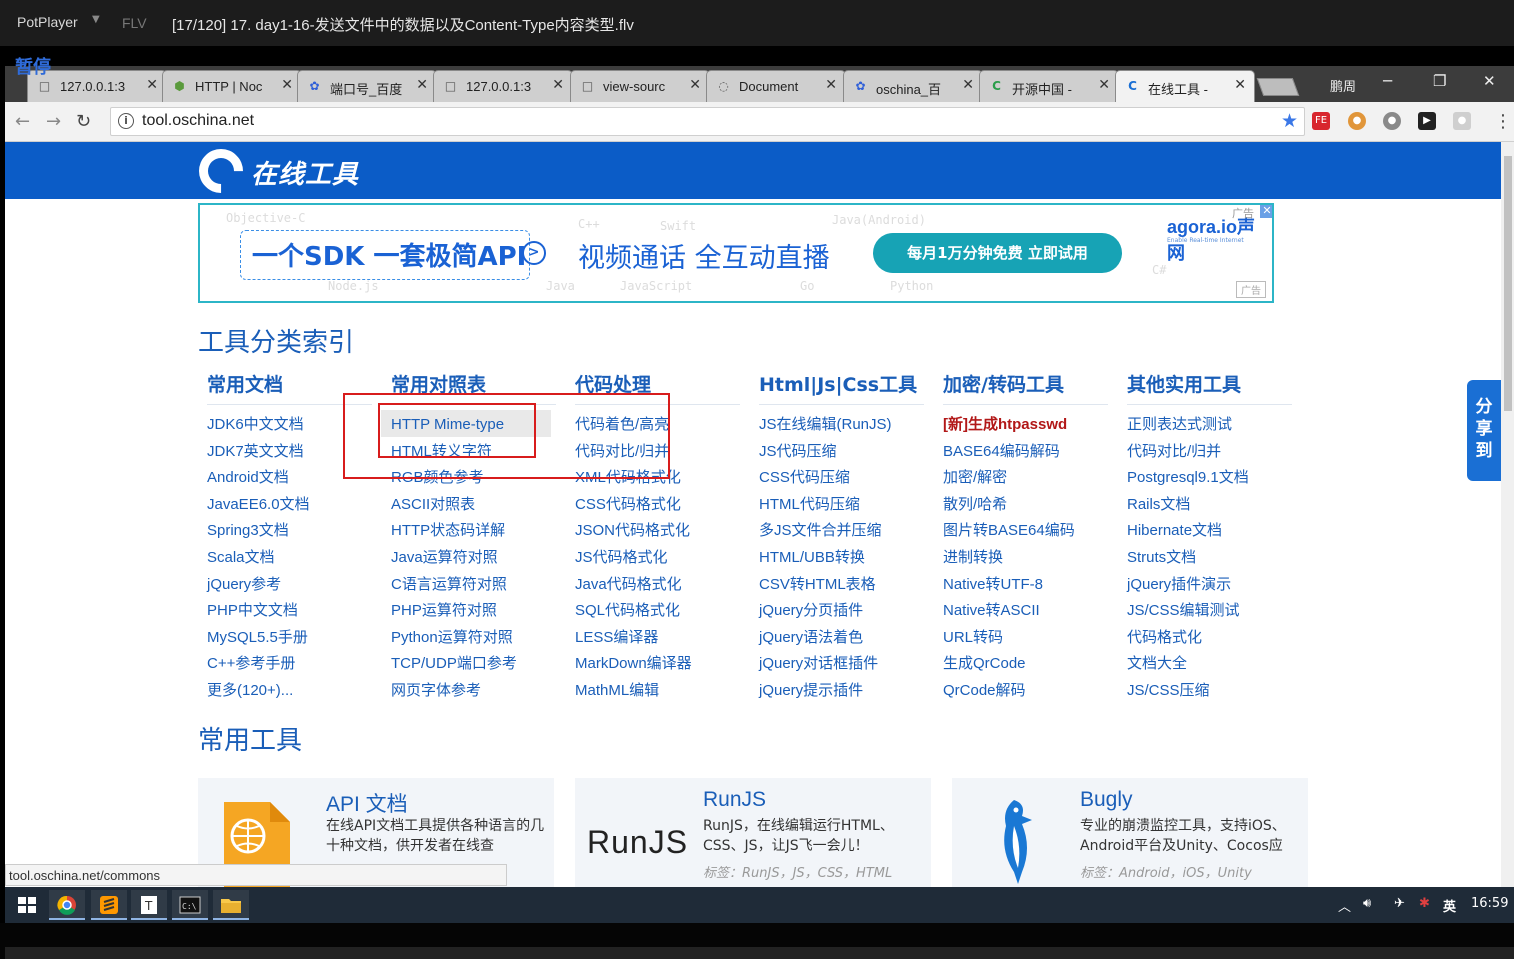 The height and width of the screenshot is (959, 1514). Describe the element at coordinates (660, 691) in the screenshot. I see `tool-link: MathML编辑` at that location.